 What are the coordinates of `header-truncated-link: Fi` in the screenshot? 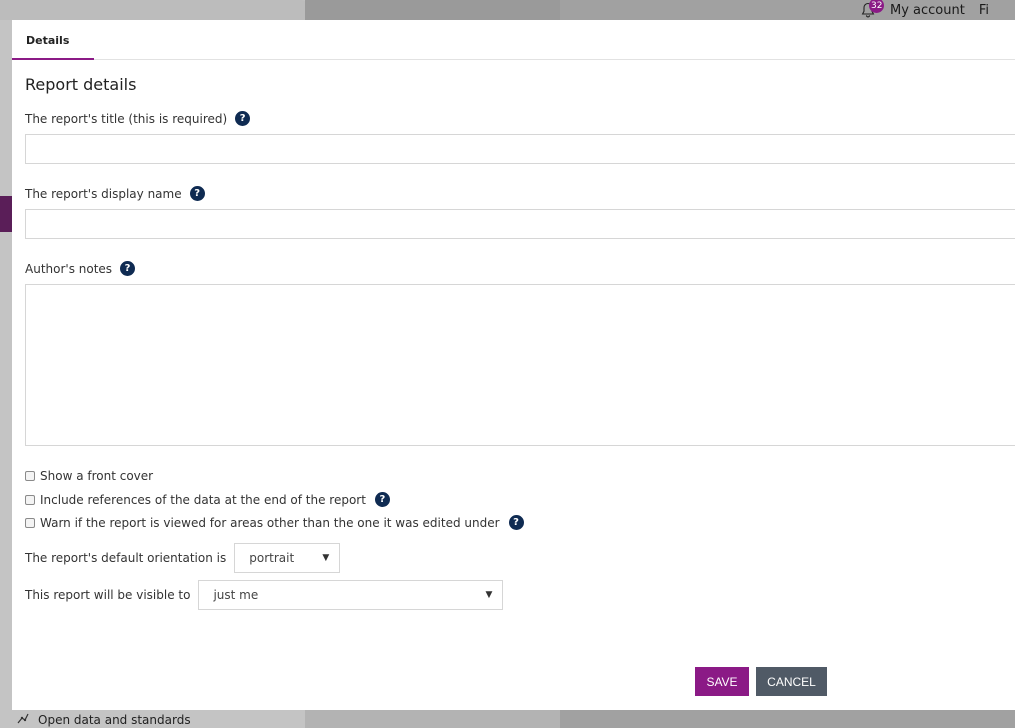 It's located at (984, 10).